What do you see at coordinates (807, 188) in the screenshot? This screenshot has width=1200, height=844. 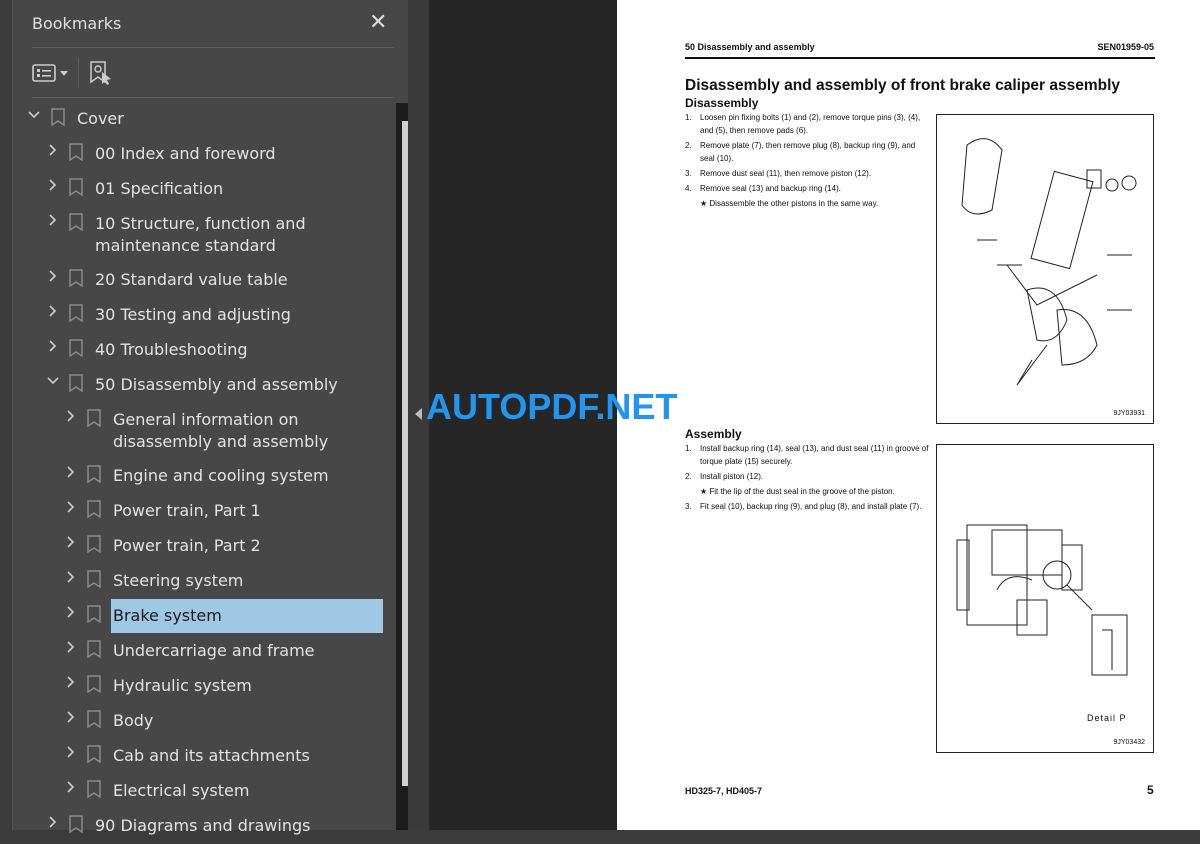 I see `step-item: 4. Remove seal (13) and backup ring (14).` at bounding box center [807, 188].